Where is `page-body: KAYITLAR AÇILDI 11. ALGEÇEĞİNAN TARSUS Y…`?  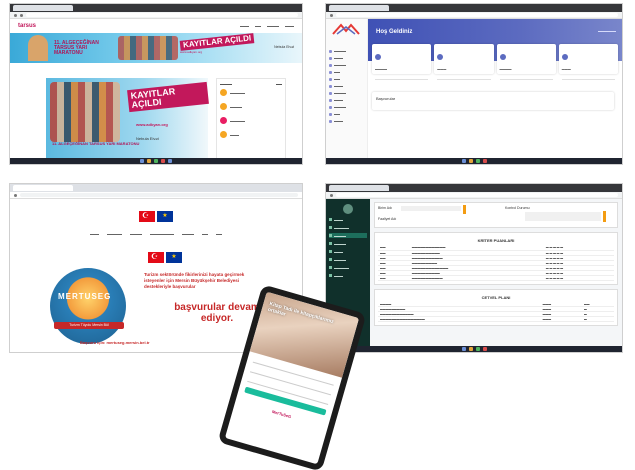 page-body: KAYITLAR AÇILDI 11. ALGEÇEĞİNAN TARSUS Y… is located at coordinates (156, 113).